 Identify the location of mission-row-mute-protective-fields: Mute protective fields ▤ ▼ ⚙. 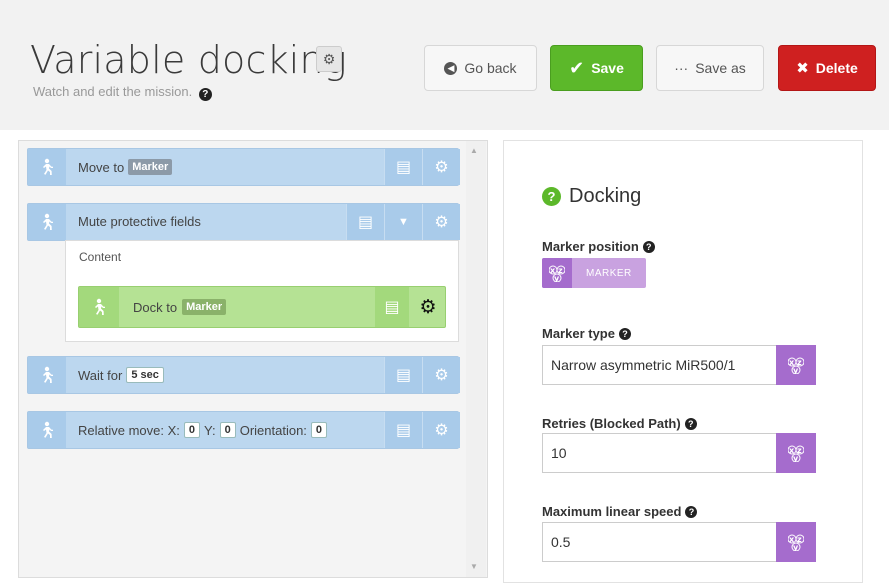
(243, 222).